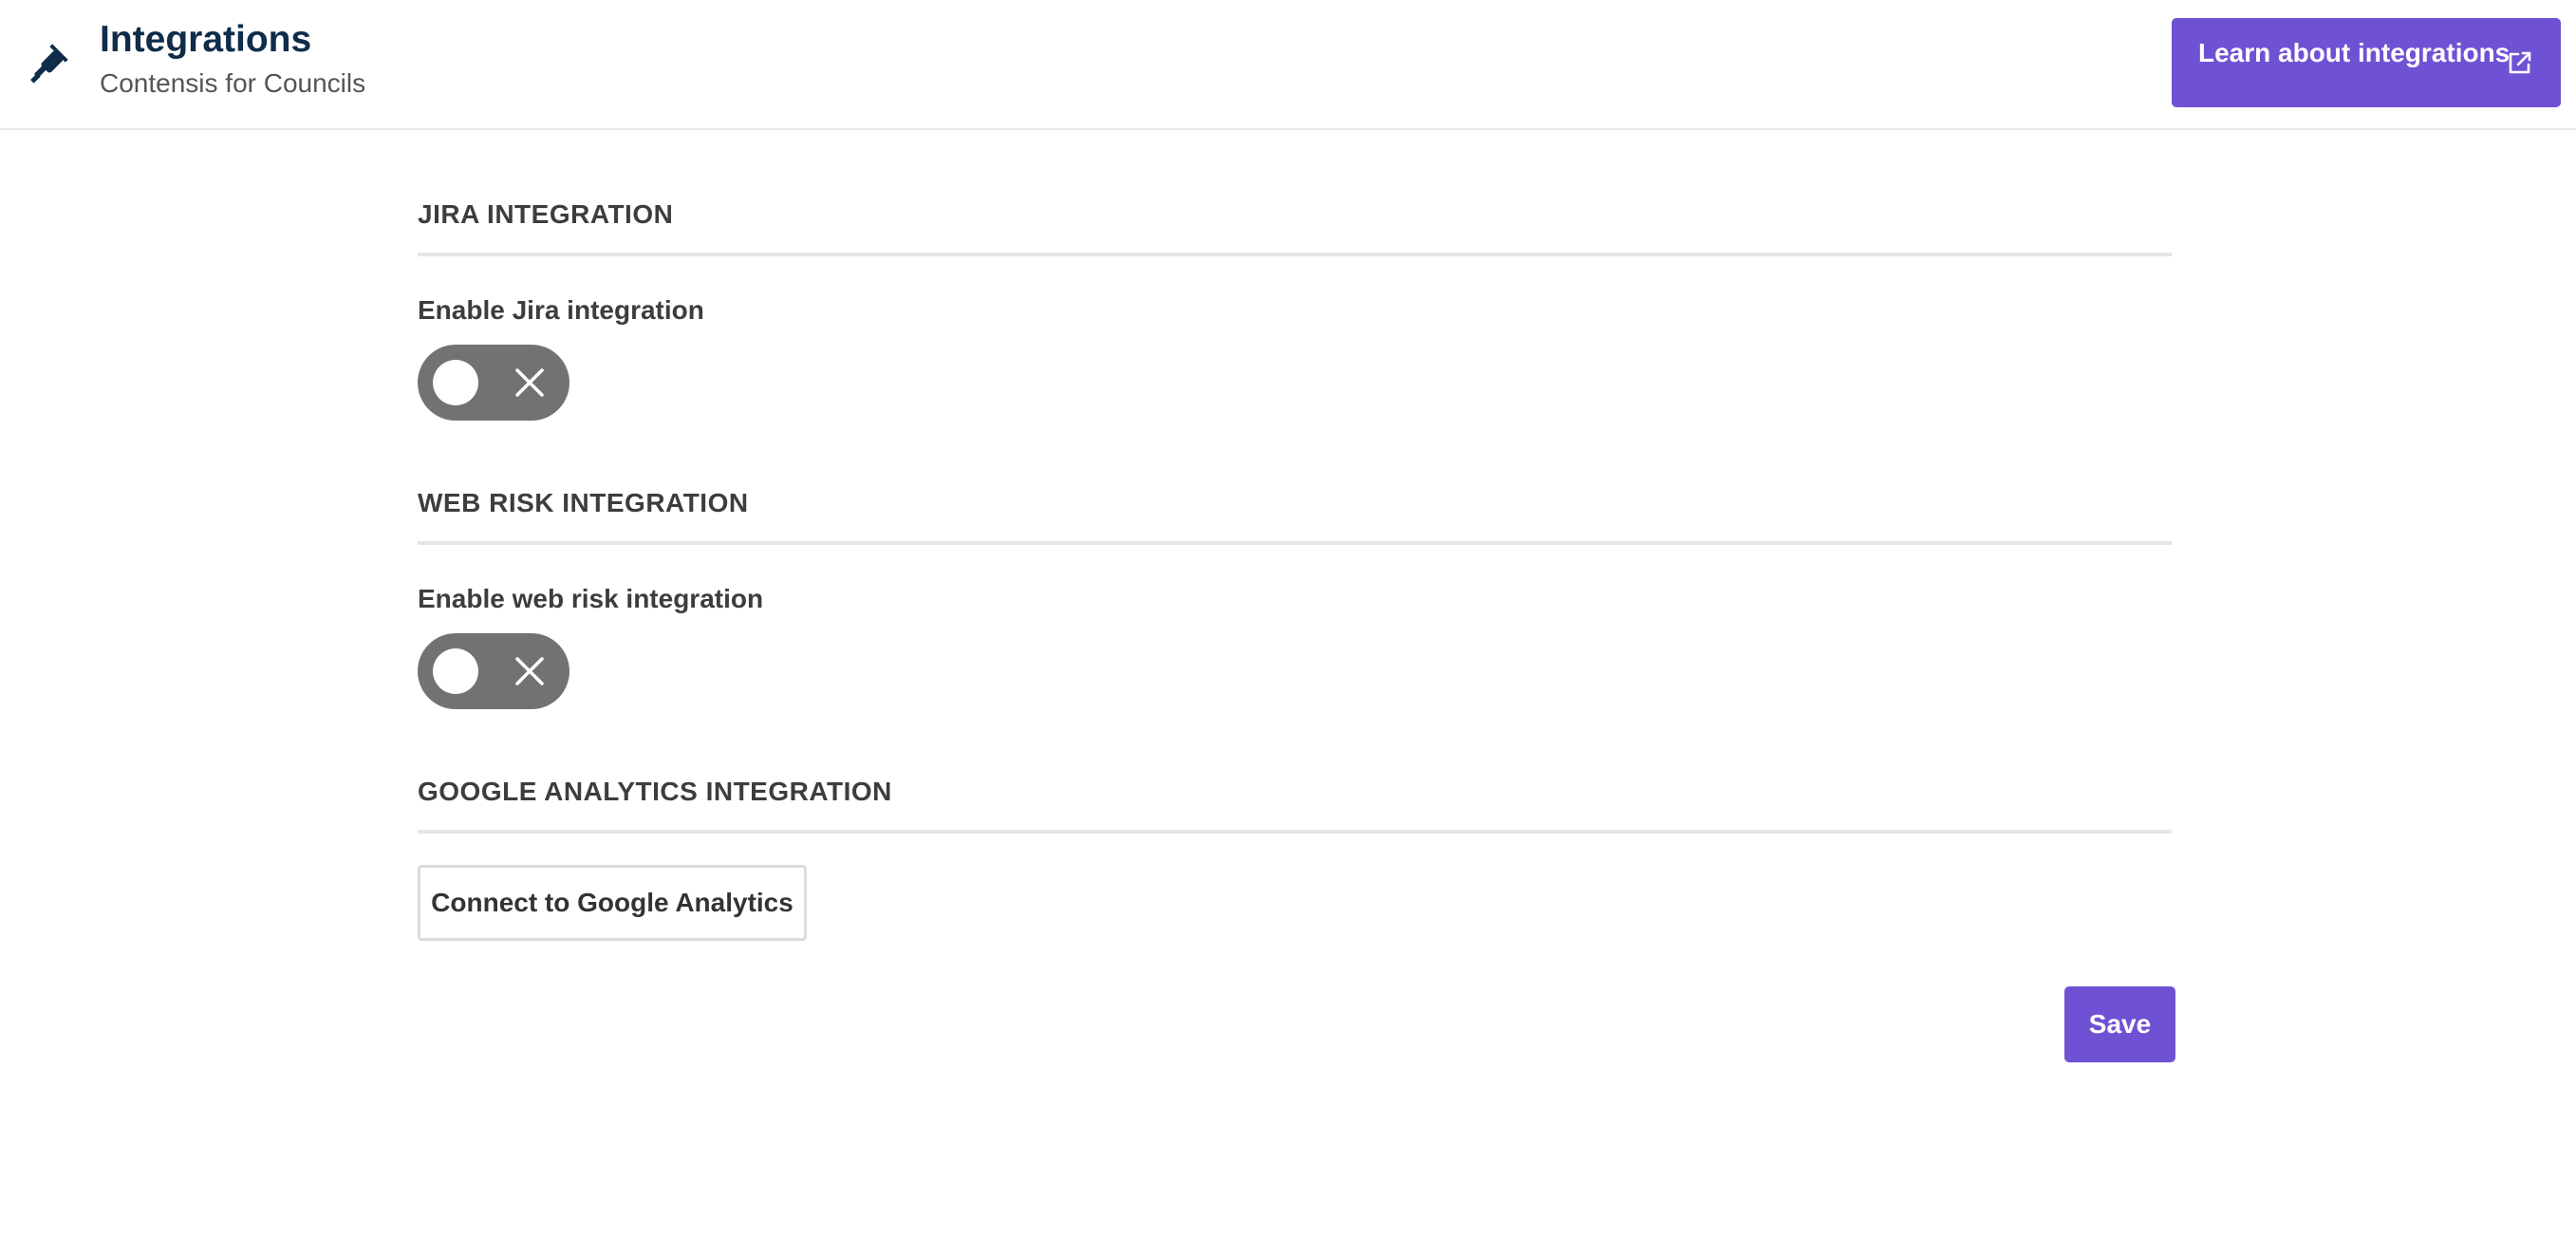 This screenshot has height=1238, width=2576. Describe the element at coordinates (493, 383) in the screenshot. I see `jira-integration-toggle` at that location.